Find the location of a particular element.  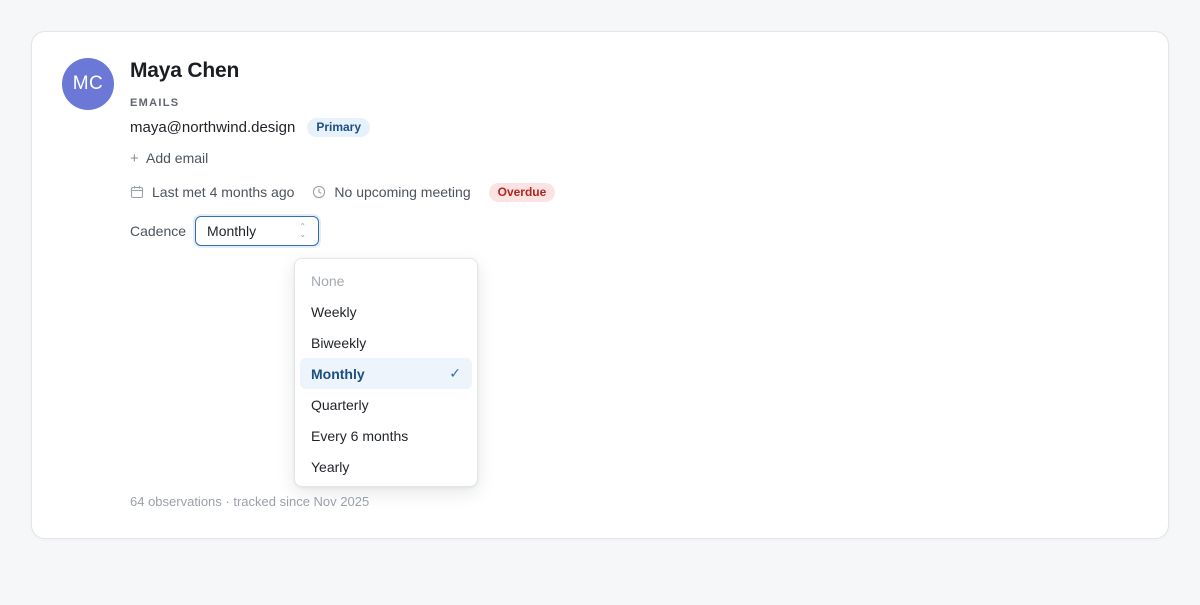

primary-badge: Primary is located at coordinates (339, 127).